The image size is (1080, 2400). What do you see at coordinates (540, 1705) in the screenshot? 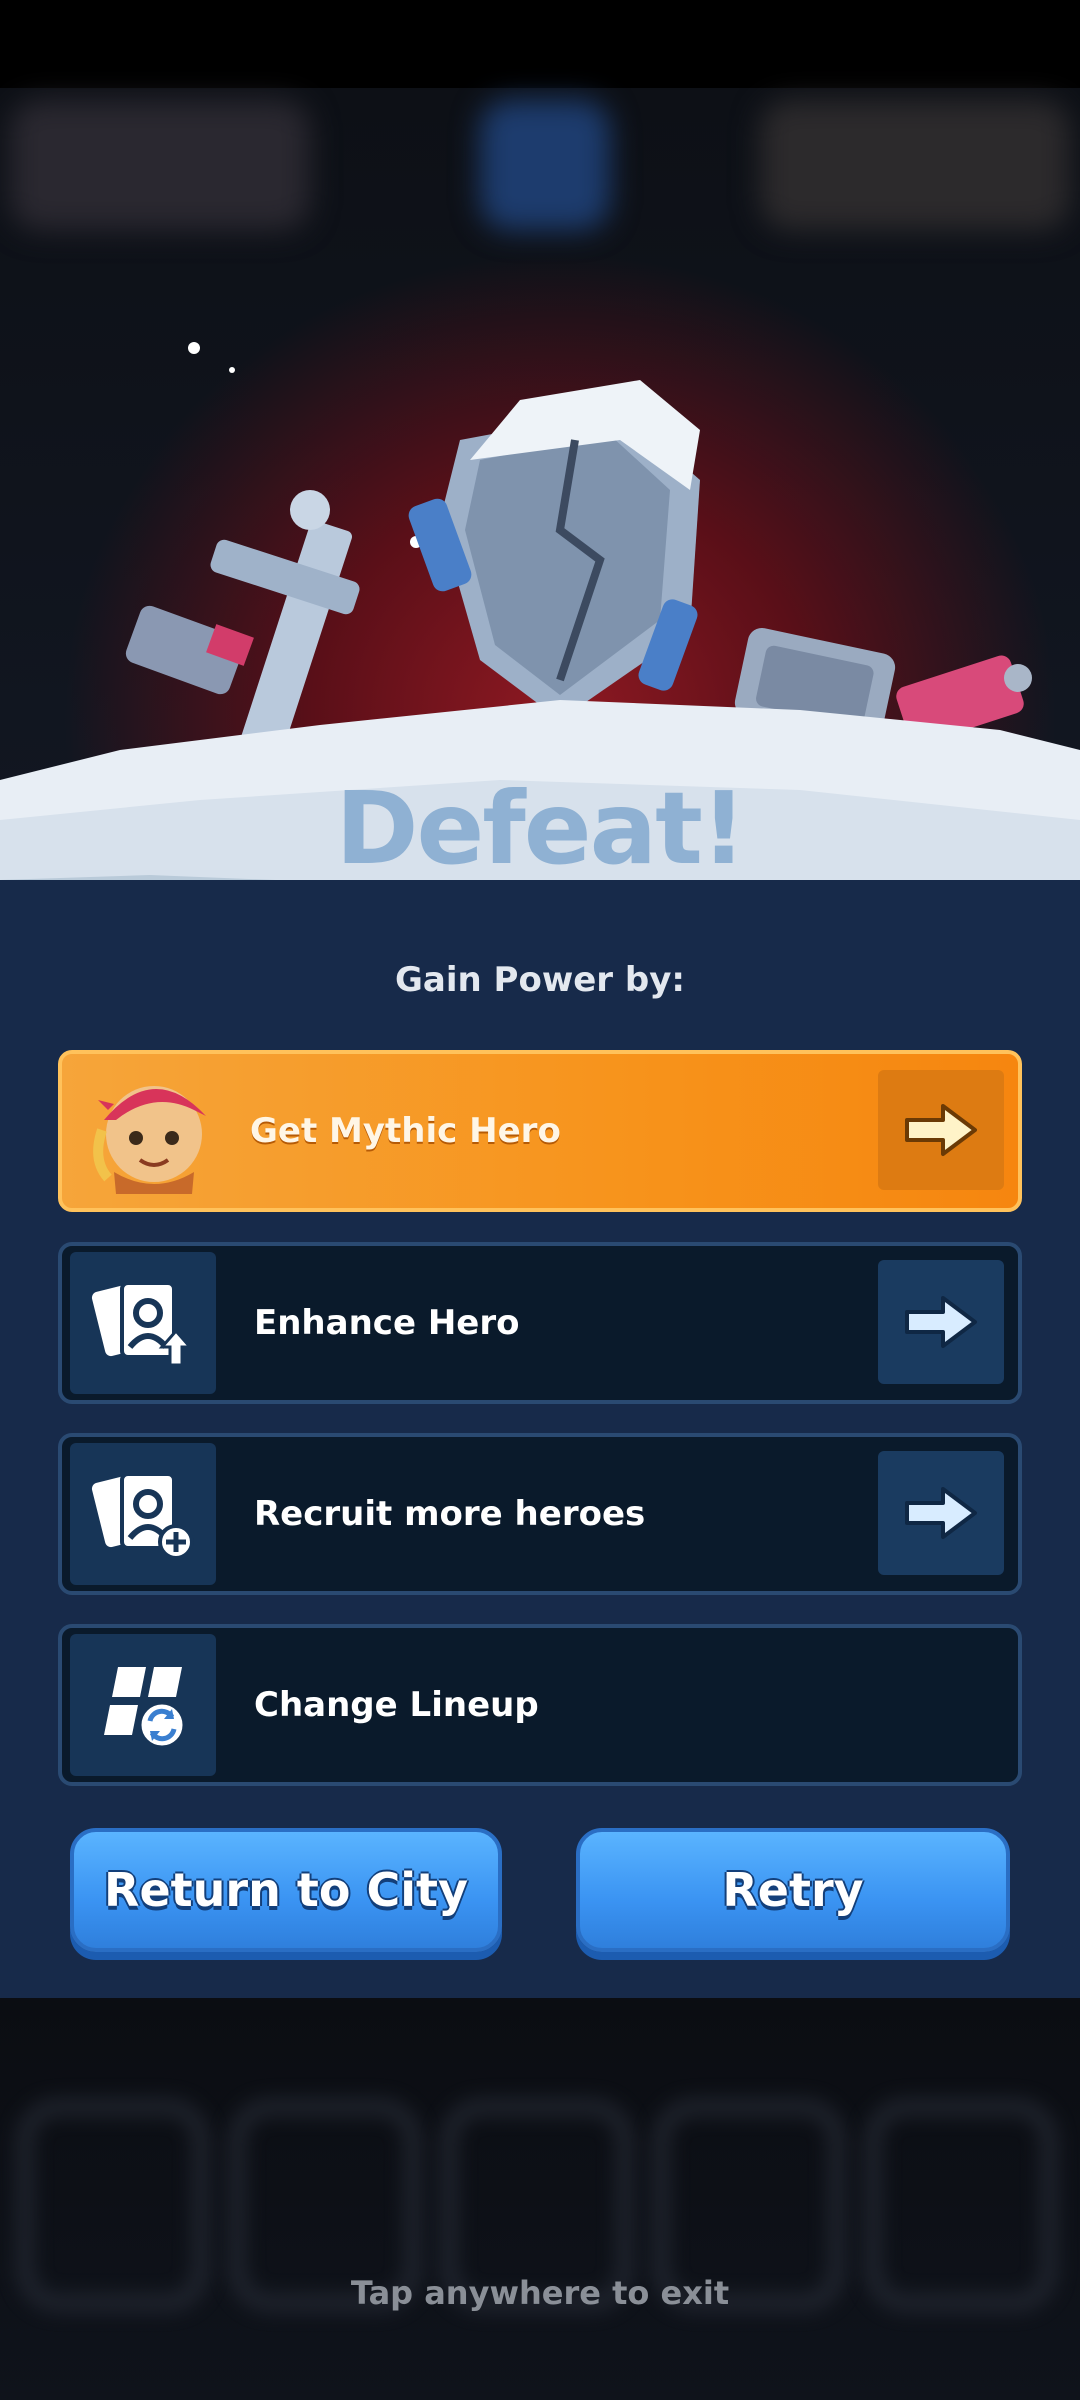
I see `change-lineup-option: Change Lineup` at bounding box center [540, 1705].